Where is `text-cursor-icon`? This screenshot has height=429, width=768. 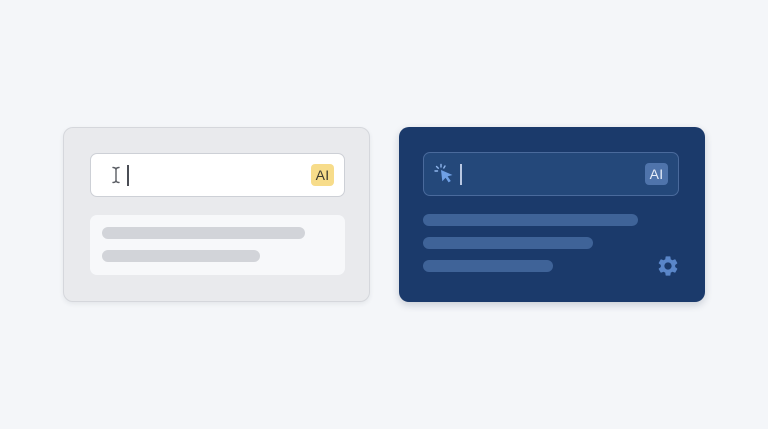 text-cursor-icon is located at coordinates (116, 175).